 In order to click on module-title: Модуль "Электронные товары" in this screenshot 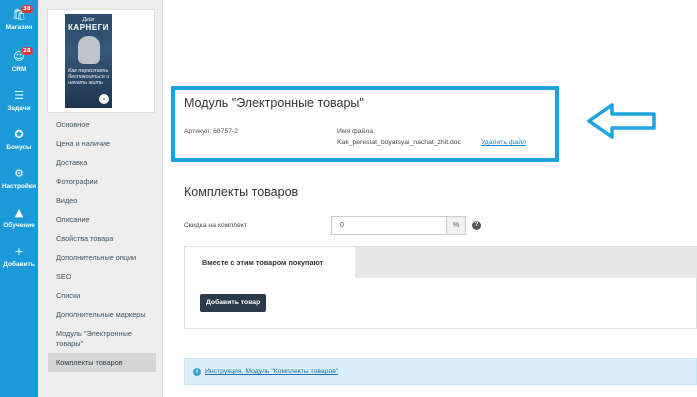, I will do `click(274, 103)`.